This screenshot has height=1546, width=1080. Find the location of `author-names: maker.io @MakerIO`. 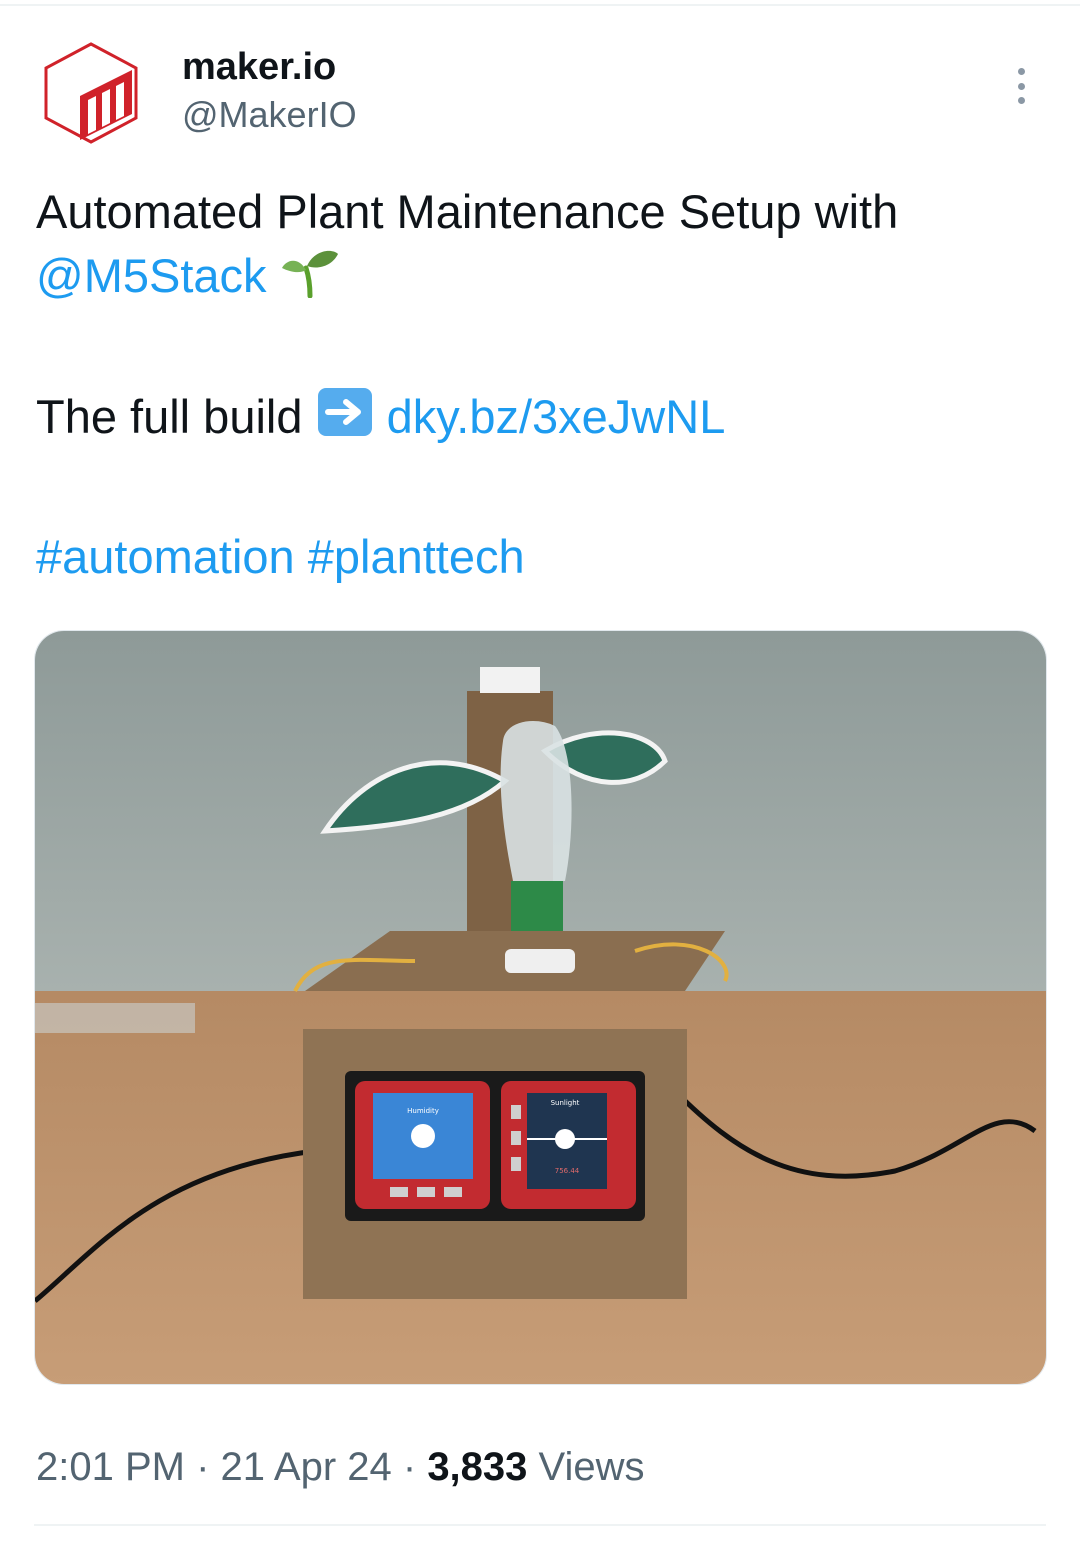

author-names: maker.io @MakerIO is located at coordinates (269, 91).